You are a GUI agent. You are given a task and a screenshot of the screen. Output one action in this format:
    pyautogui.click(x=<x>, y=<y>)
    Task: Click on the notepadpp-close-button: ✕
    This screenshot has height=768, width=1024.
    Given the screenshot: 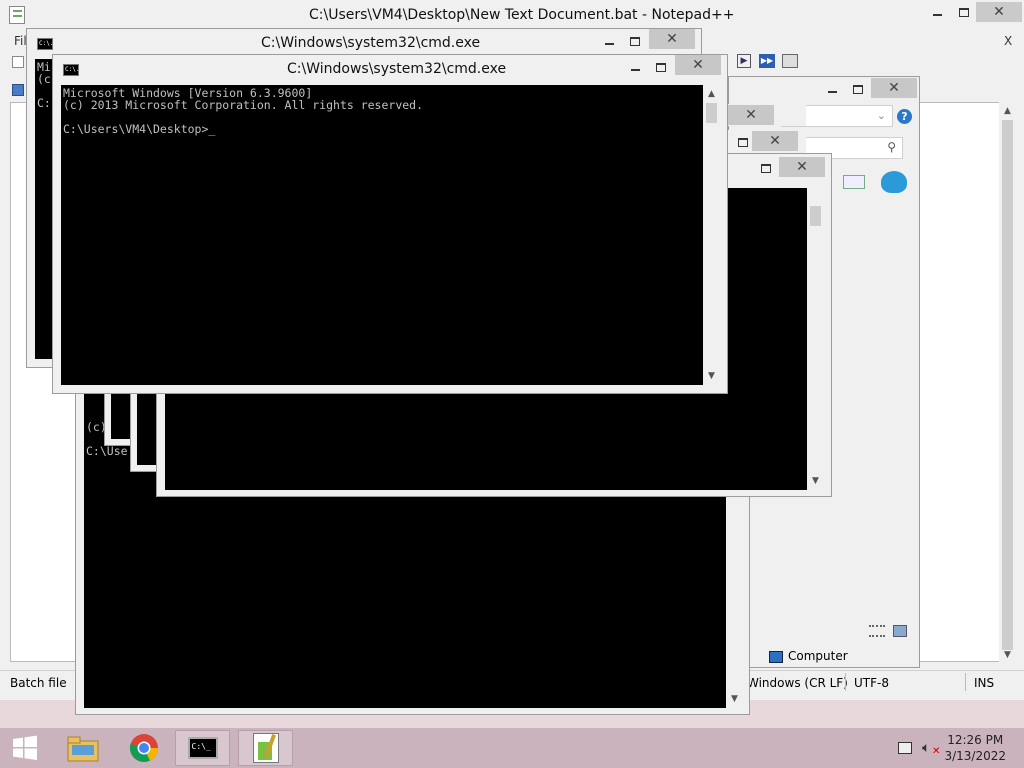 What is the action you would take?
    pyautogui.click(x=999, y=12)
    